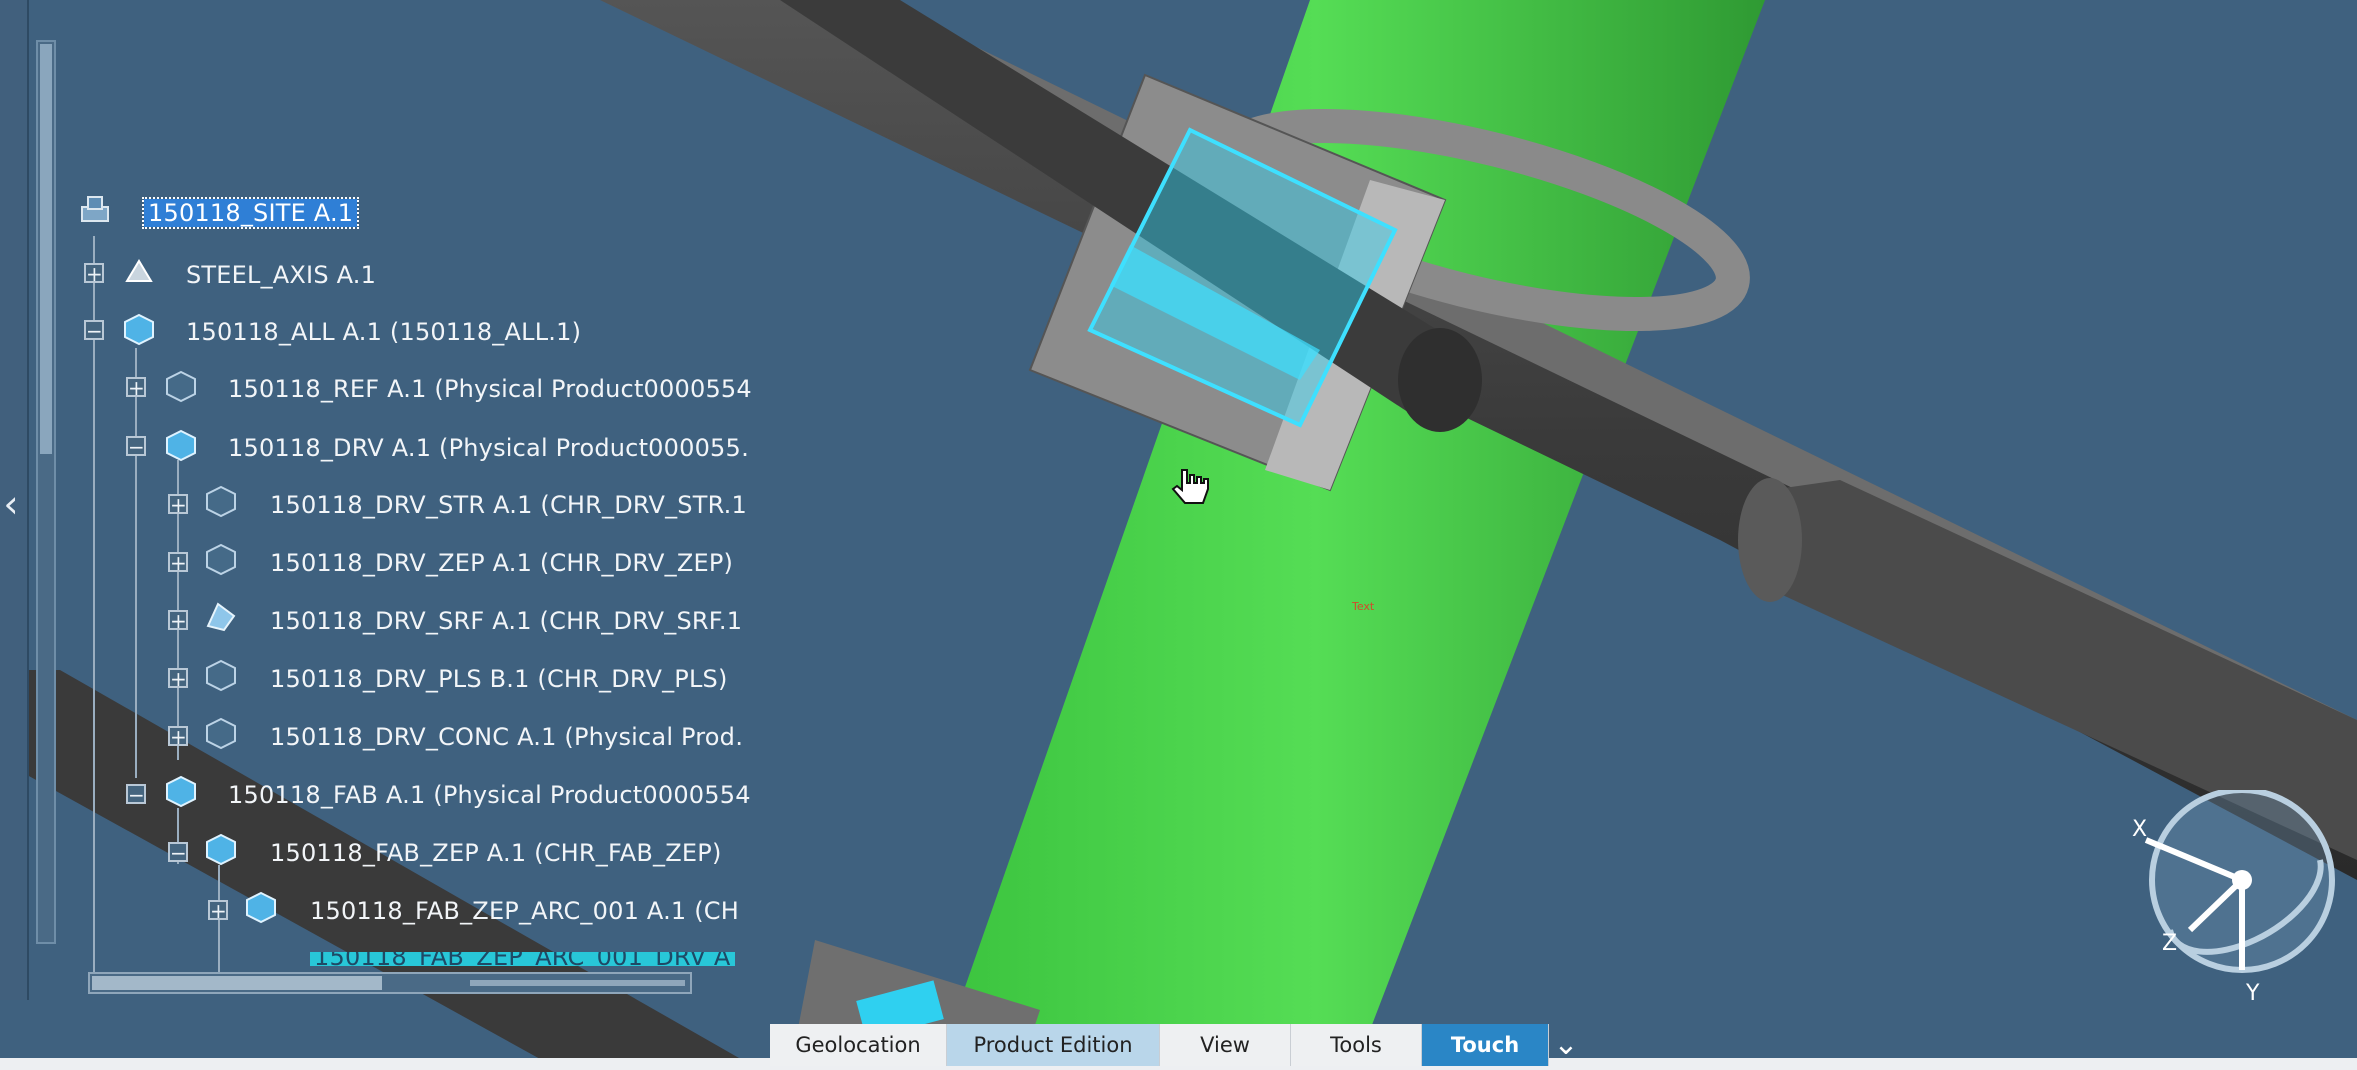 This screenshot has width=2357, height=1070. I want to click on tree-item-label: 150118_DRV_CONC A.1 (Physical Prod․, so click(506, 737).